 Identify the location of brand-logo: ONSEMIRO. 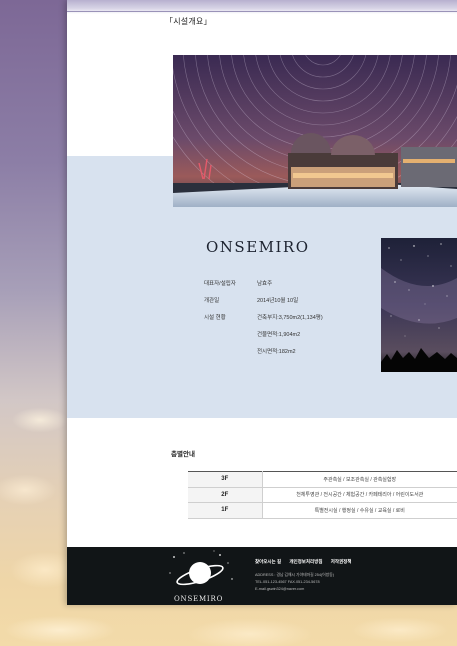
(258, 247).